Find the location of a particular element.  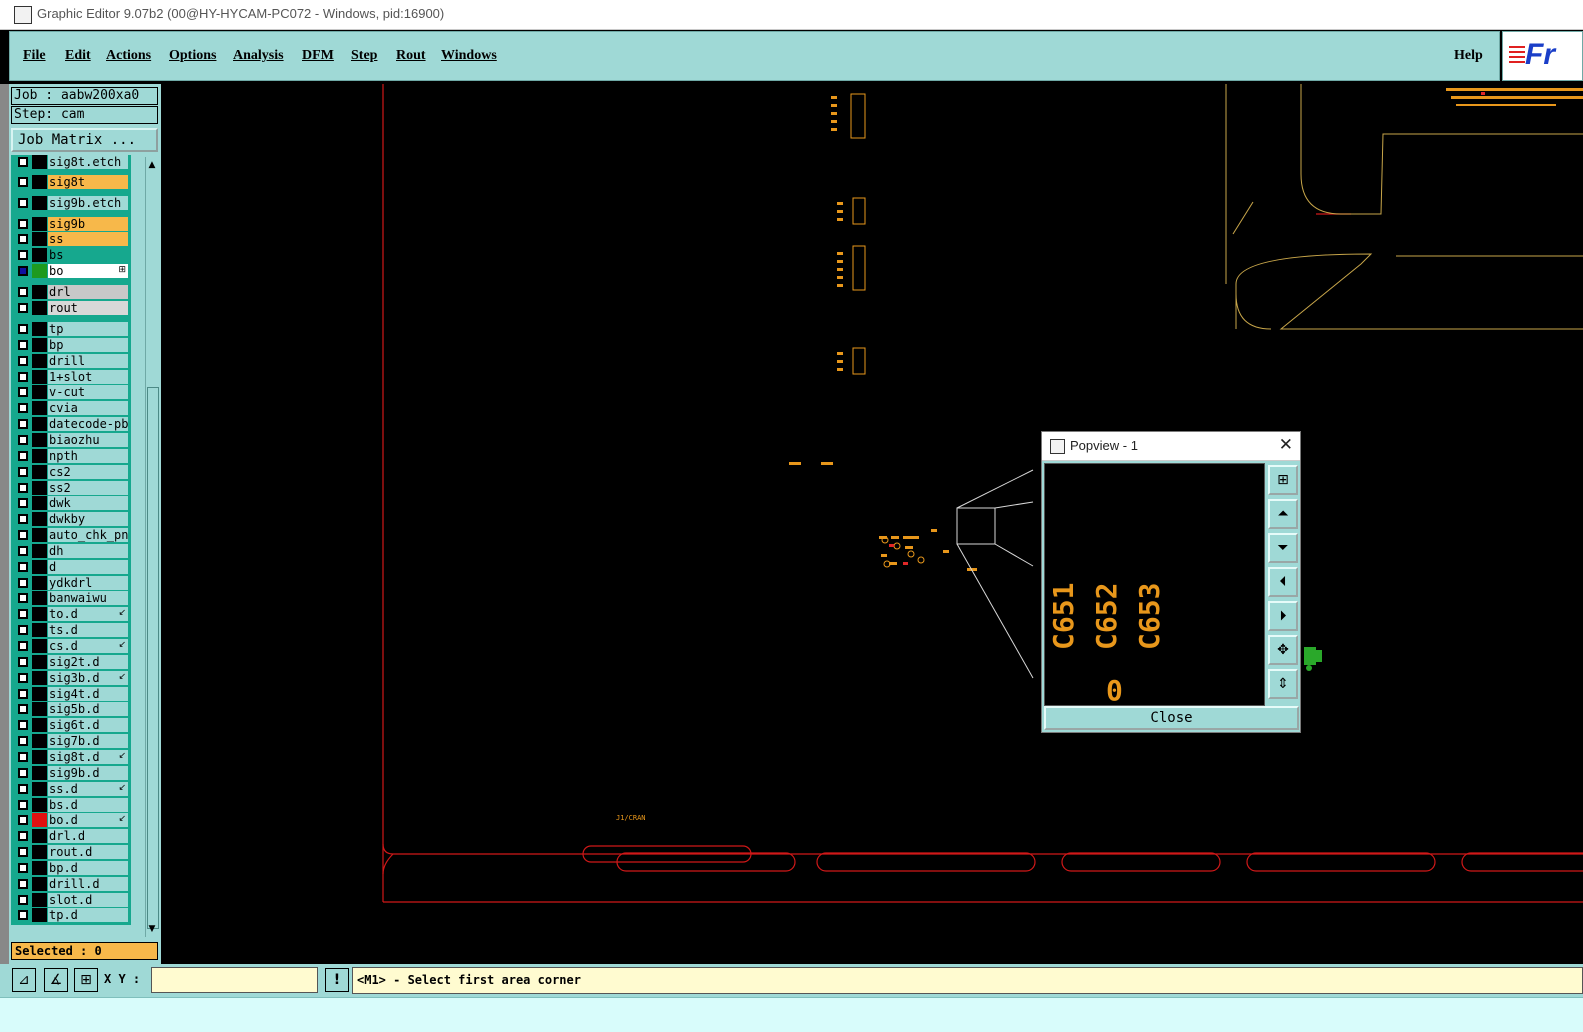

layer-name: biaozhu is located at coordinates (88, 439).